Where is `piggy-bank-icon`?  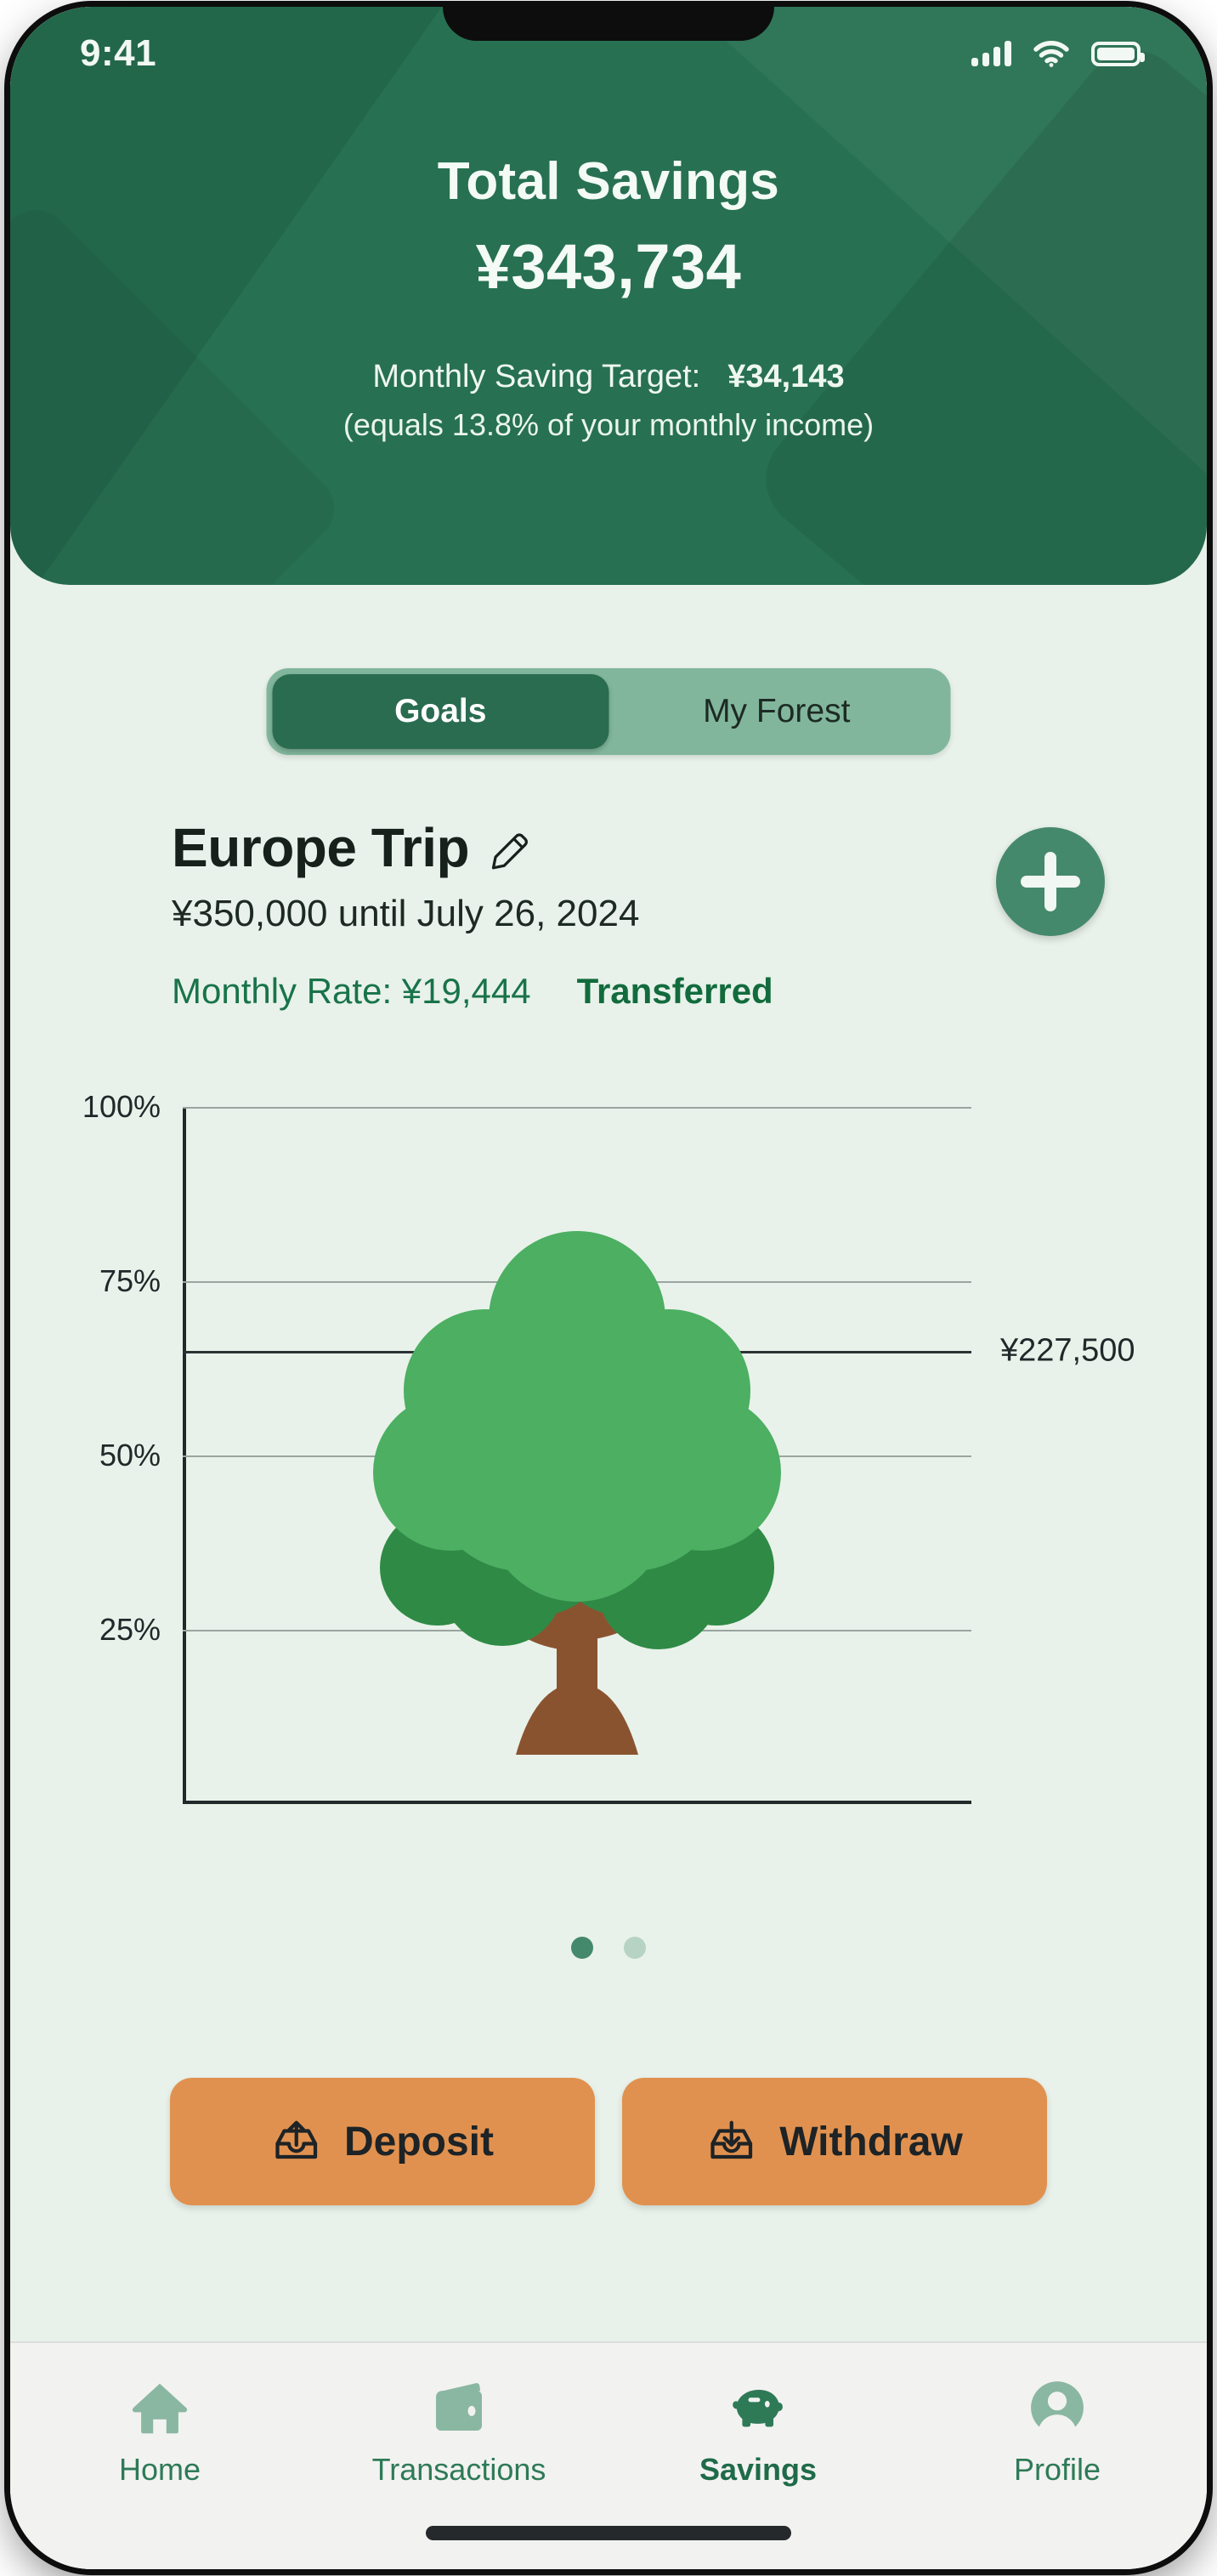 piggy-bank-icon is located at coordinates (758, 2409).